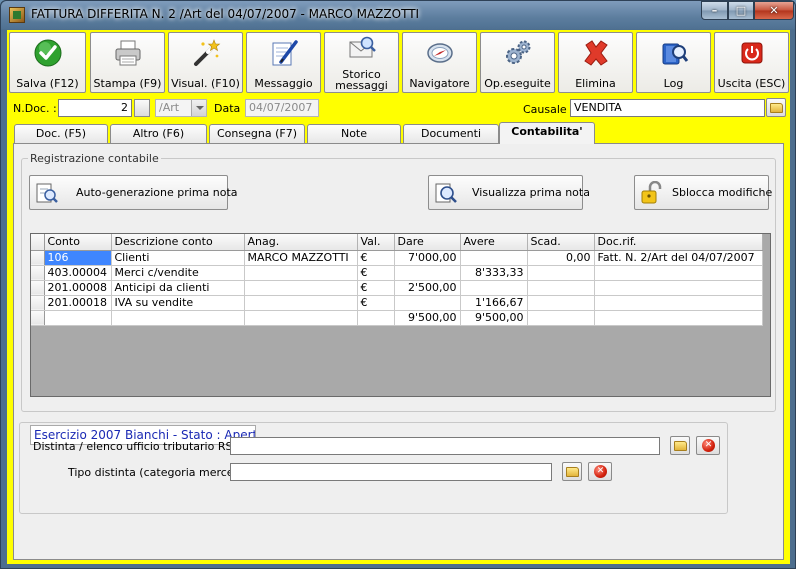  I want to click on log-button: Log, so click(673, 62).